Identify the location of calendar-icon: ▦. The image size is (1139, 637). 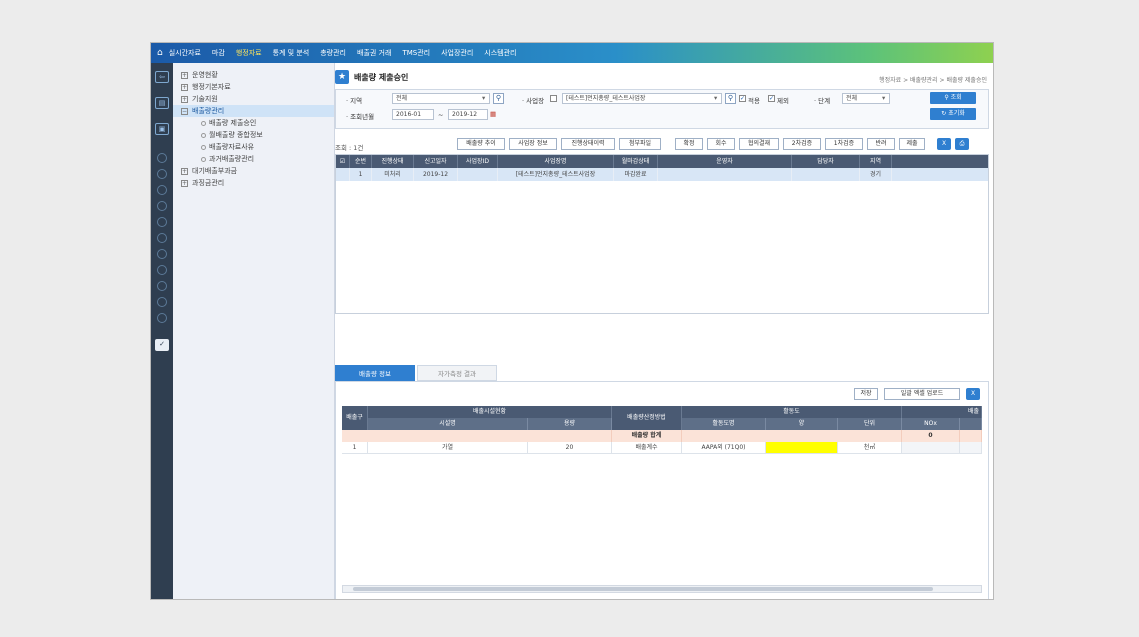
(493, 114).